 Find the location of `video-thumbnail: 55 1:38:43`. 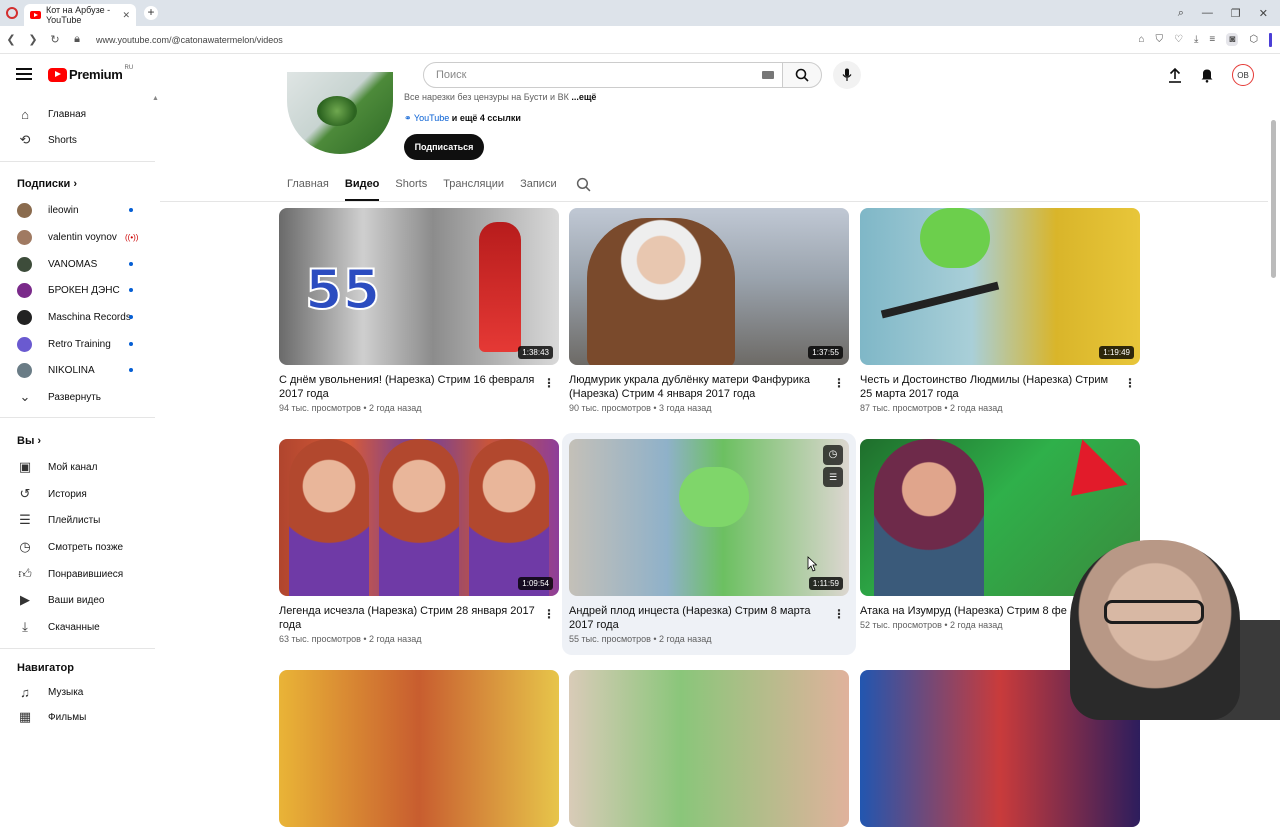

video-thumbnail: 55 1:38:43 is located at coordinates (419, 286).